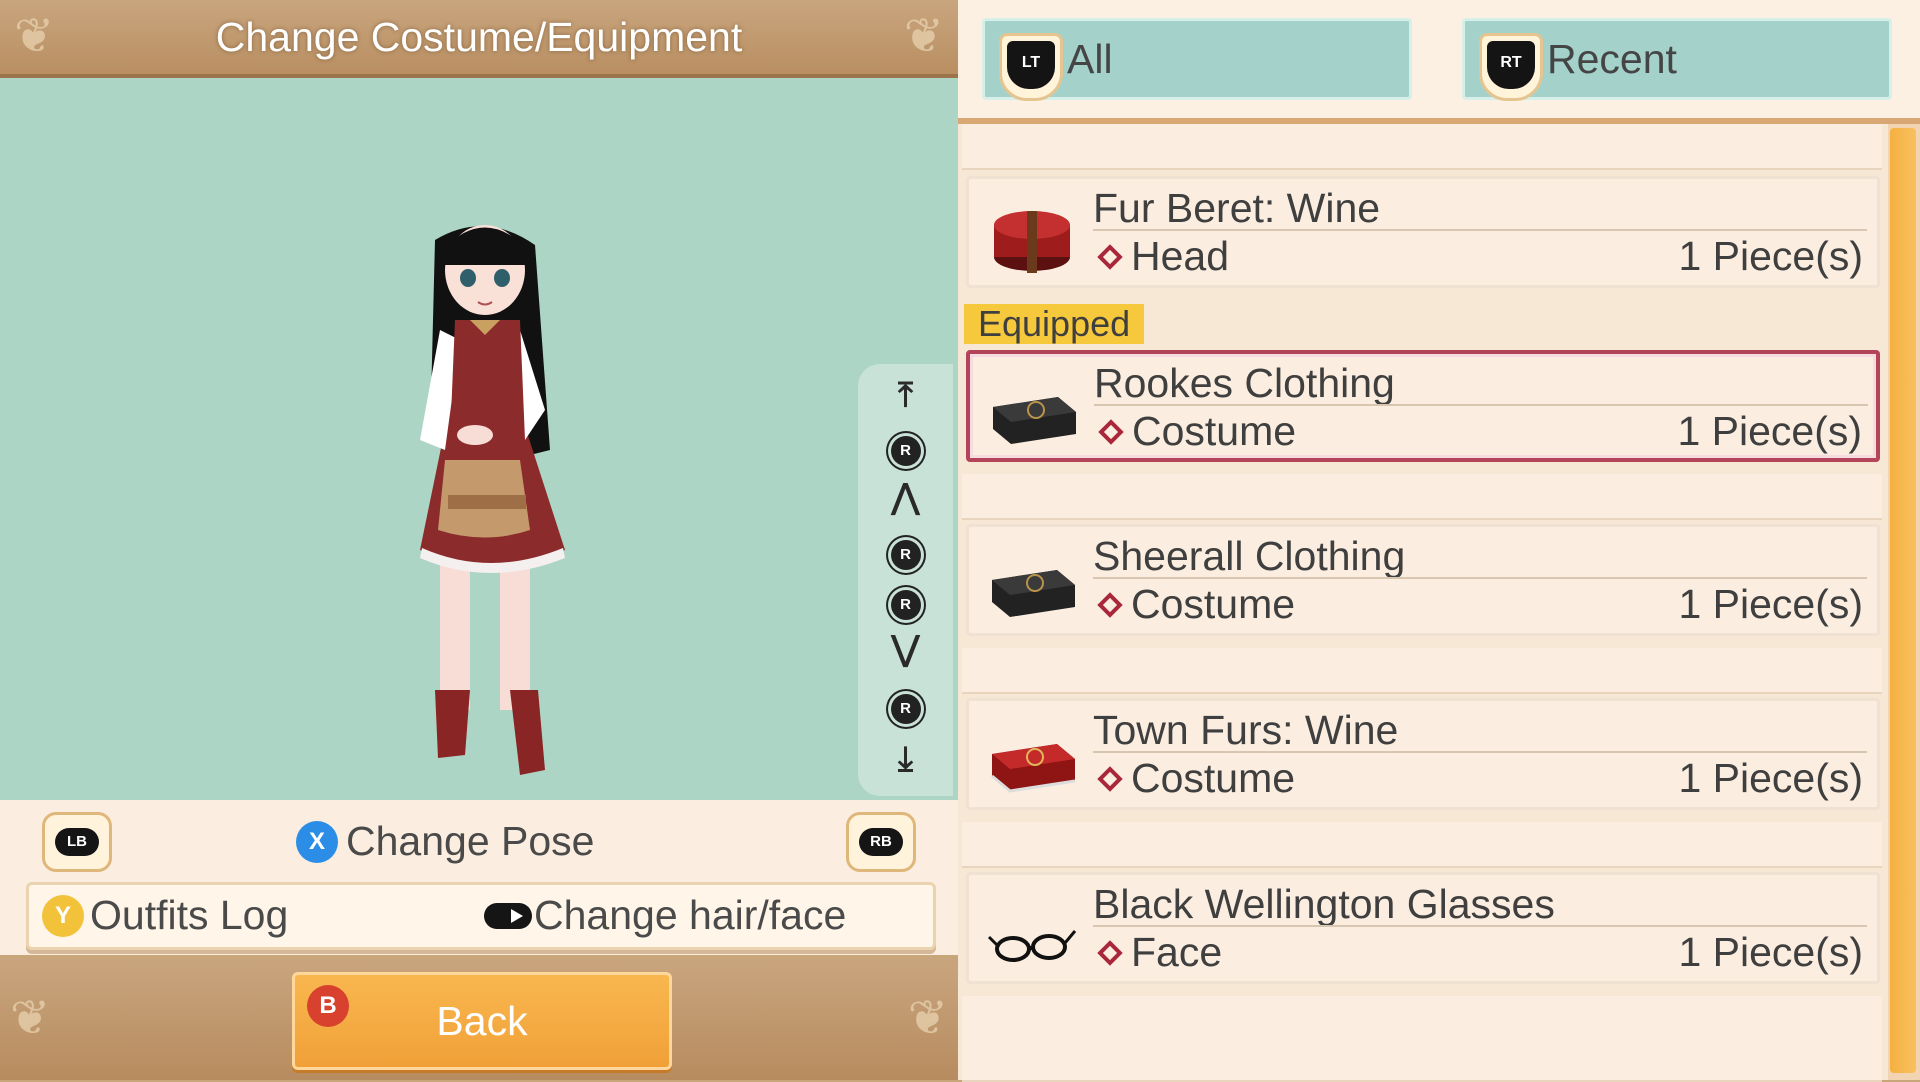  I want to click on list-item: Sheerall Clothing Costume 1 Piece(s), so click(1423, 580).